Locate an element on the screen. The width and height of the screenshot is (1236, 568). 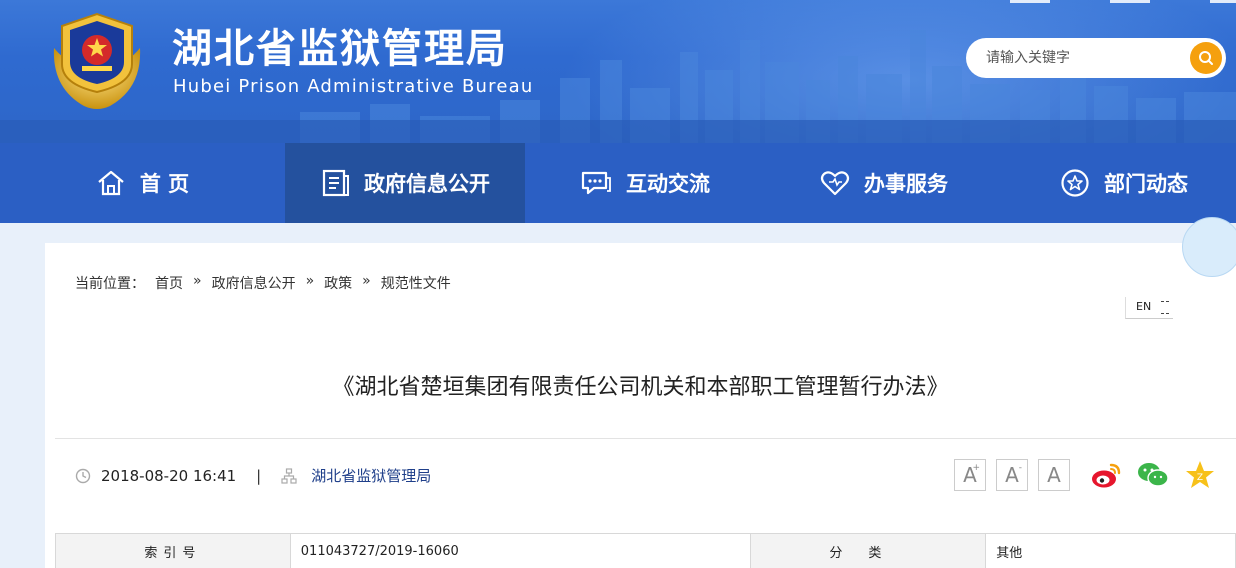
nav-item-dept-news: 部门动态 is located at coordinates (1145, 183).